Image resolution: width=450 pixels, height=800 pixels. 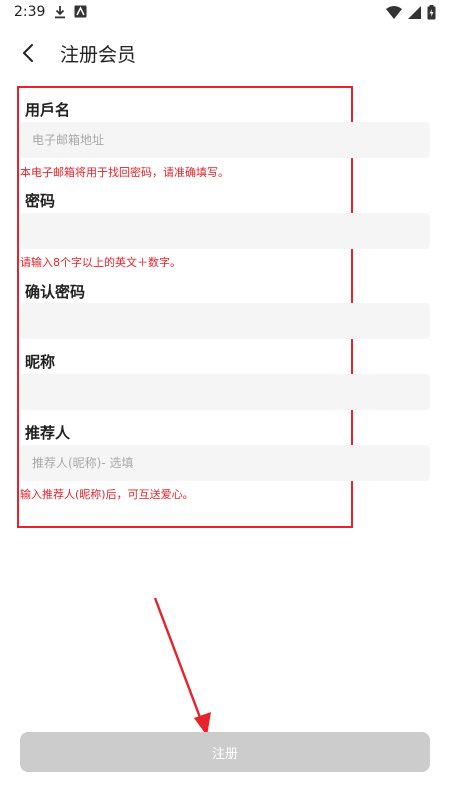 I want to click on chevron-left-icon, so click(x=27, y=53).